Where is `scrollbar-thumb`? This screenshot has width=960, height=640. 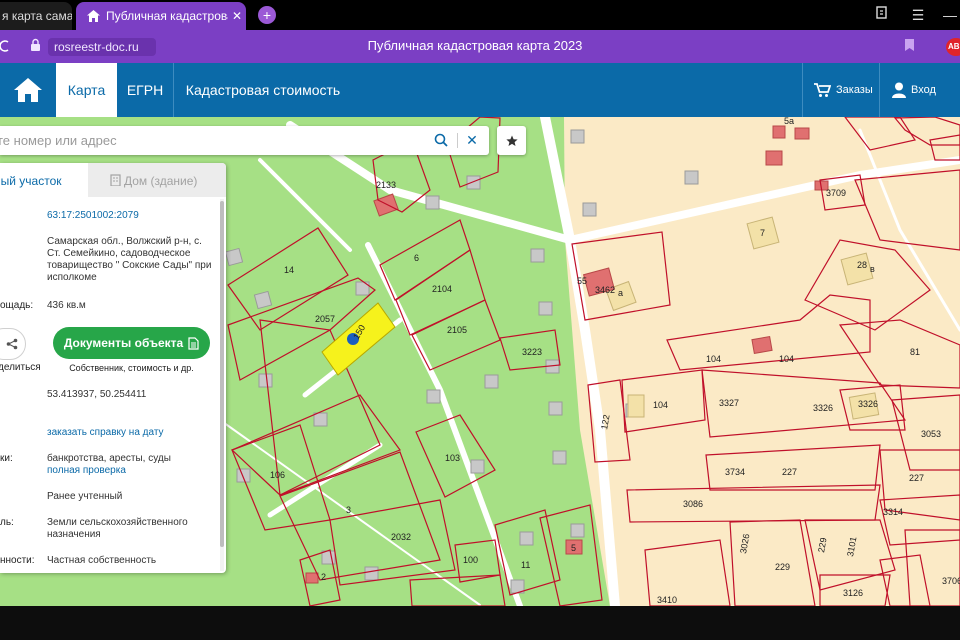
scrollbar-thumb is located at coordinates (222, 374).